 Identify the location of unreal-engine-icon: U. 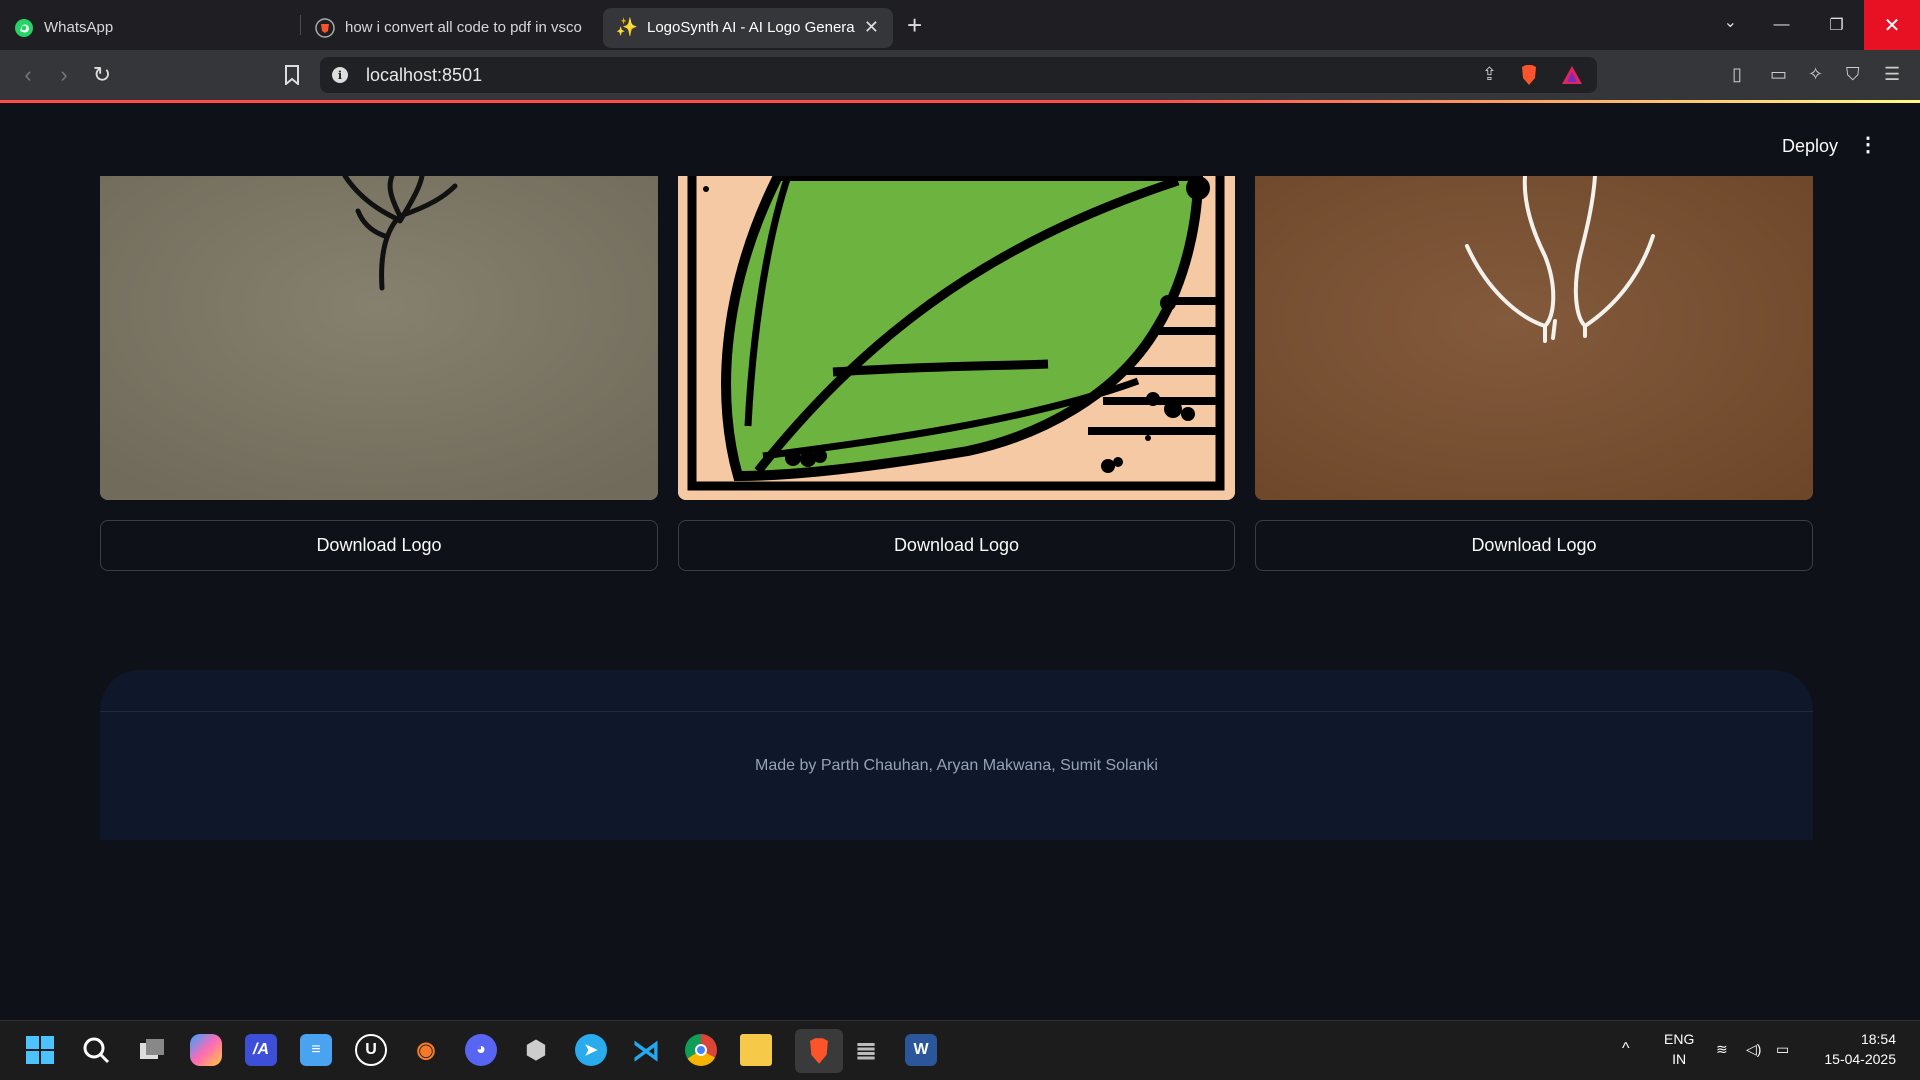
(371, 1050).